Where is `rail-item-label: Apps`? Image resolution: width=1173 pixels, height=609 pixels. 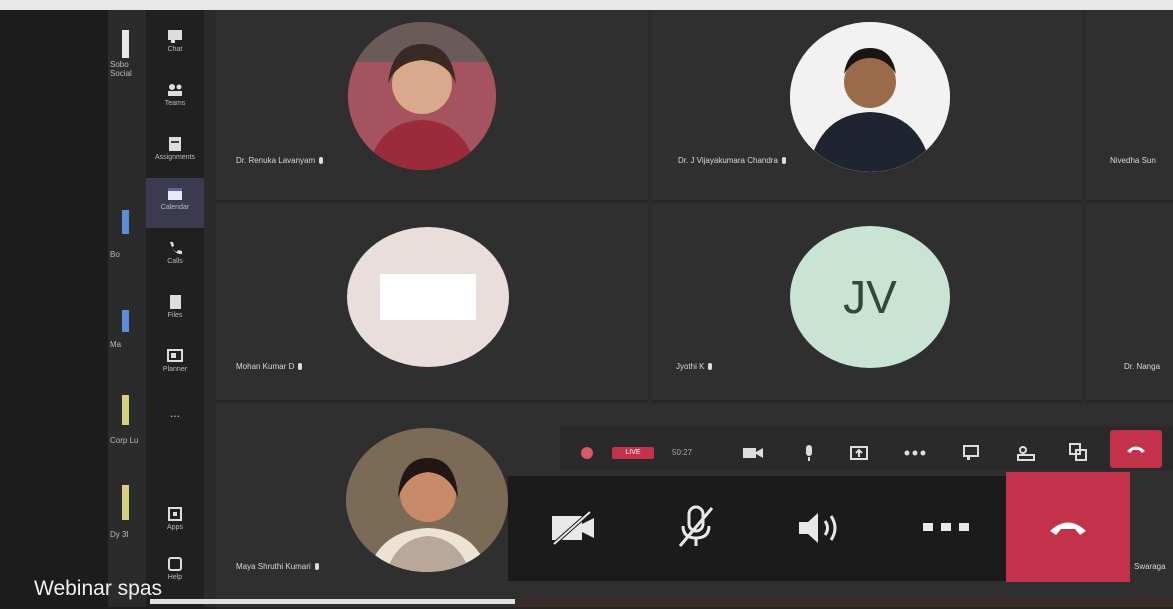 rail-item-label: Apps is located at coordinates (175, 527).